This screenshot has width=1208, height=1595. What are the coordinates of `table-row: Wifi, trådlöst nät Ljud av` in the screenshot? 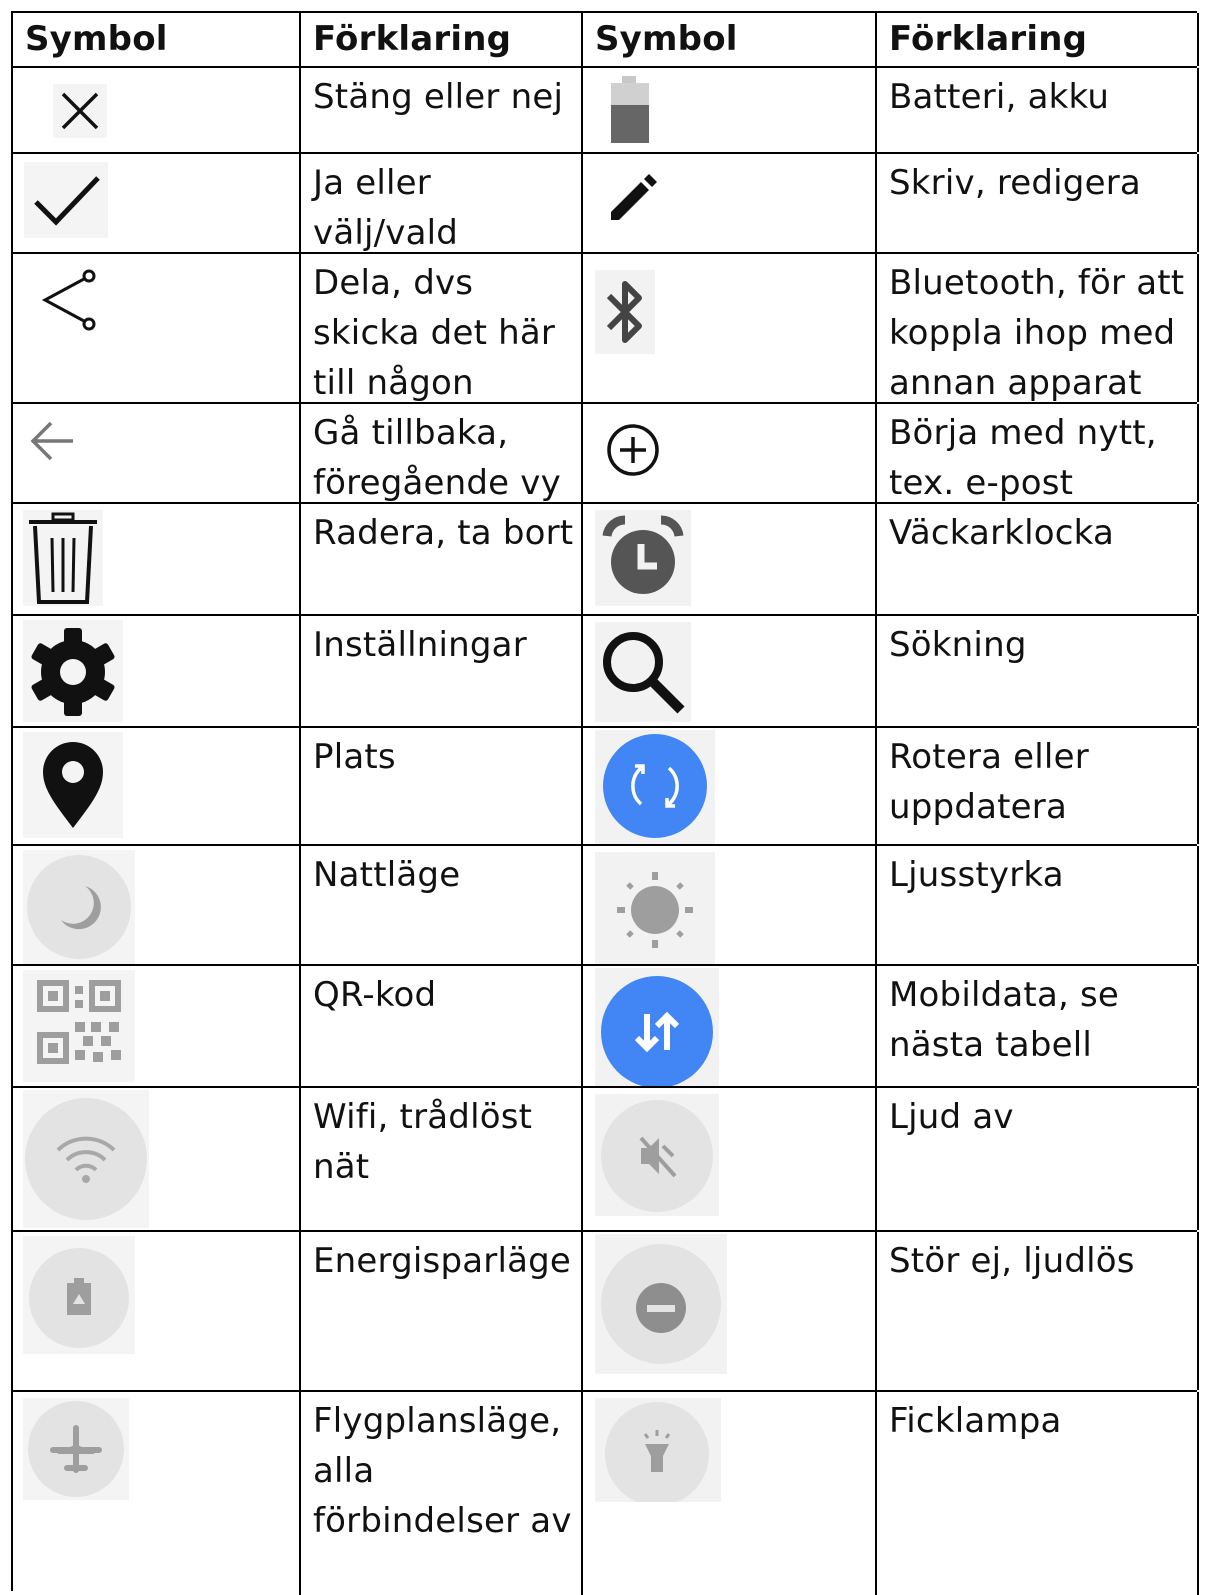 It's located at (606, 1160).